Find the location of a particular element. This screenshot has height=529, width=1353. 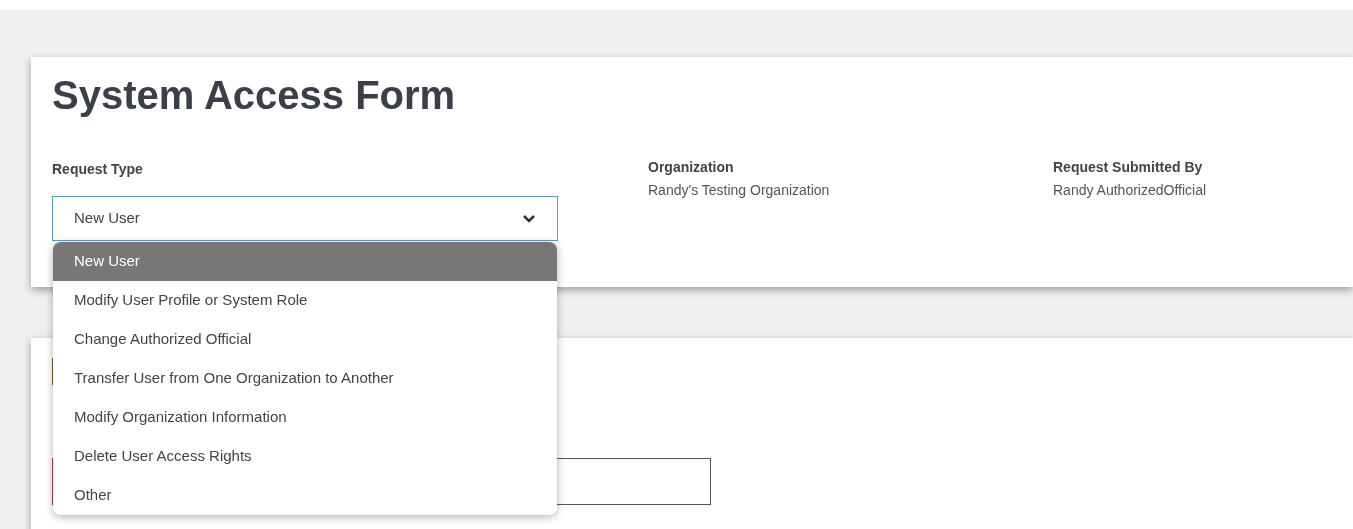

dropdown-option: Transfer User from One Organization to Another is located at coordinates (305, 378).